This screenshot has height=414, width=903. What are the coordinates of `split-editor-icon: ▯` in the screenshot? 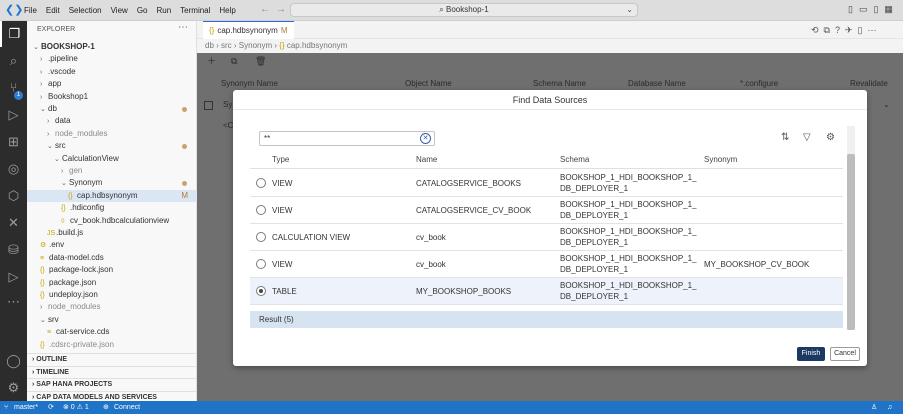 It's located at (863, 30).